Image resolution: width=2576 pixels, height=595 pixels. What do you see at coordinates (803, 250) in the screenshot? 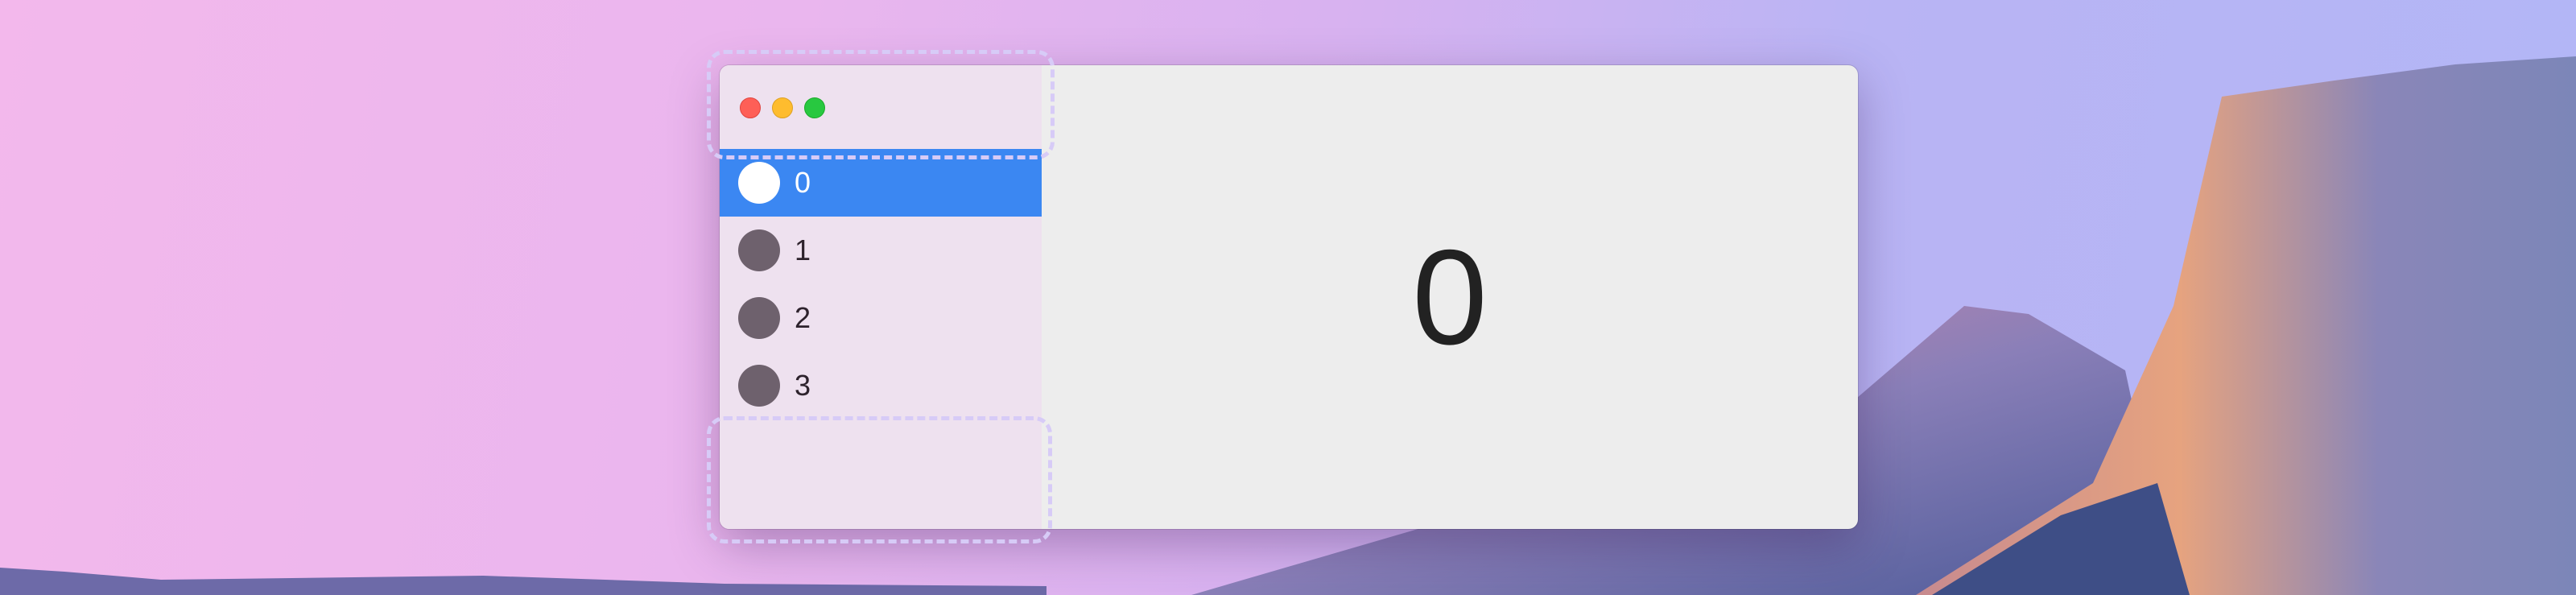
I see `sidebar-item-label: 1` at bounding box center [803, 250].